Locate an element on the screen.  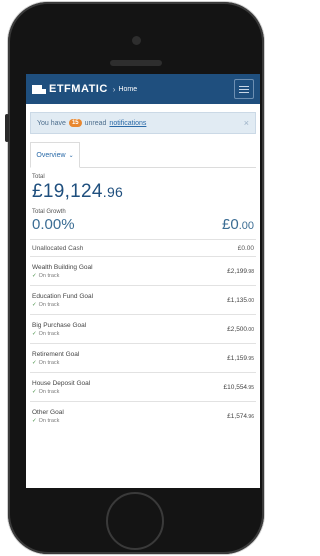
front-camera is located at coordinates (136, 40).